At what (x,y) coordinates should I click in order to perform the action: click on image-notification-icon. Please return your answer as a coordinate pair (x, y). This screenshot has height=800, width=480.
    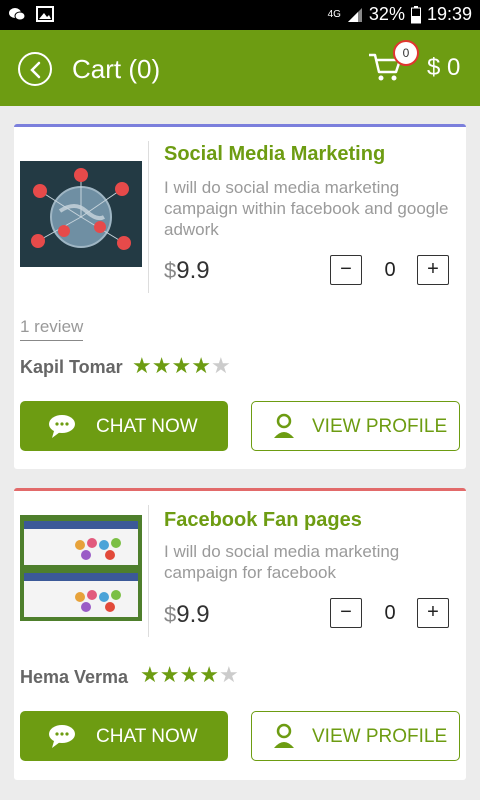
    Looking at the image, I should click on (45, 14).